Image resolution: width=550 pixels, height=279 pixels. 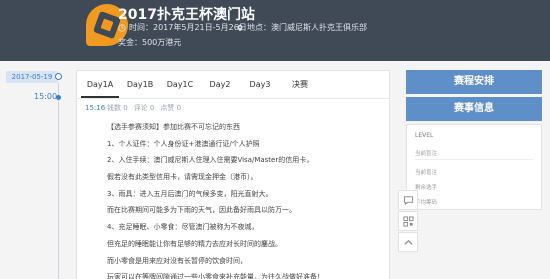 What do you see at coordinates (474, 82) in the screenshot?
I see `schedule-button: 赛程安排` at bounding box center [474, 82].